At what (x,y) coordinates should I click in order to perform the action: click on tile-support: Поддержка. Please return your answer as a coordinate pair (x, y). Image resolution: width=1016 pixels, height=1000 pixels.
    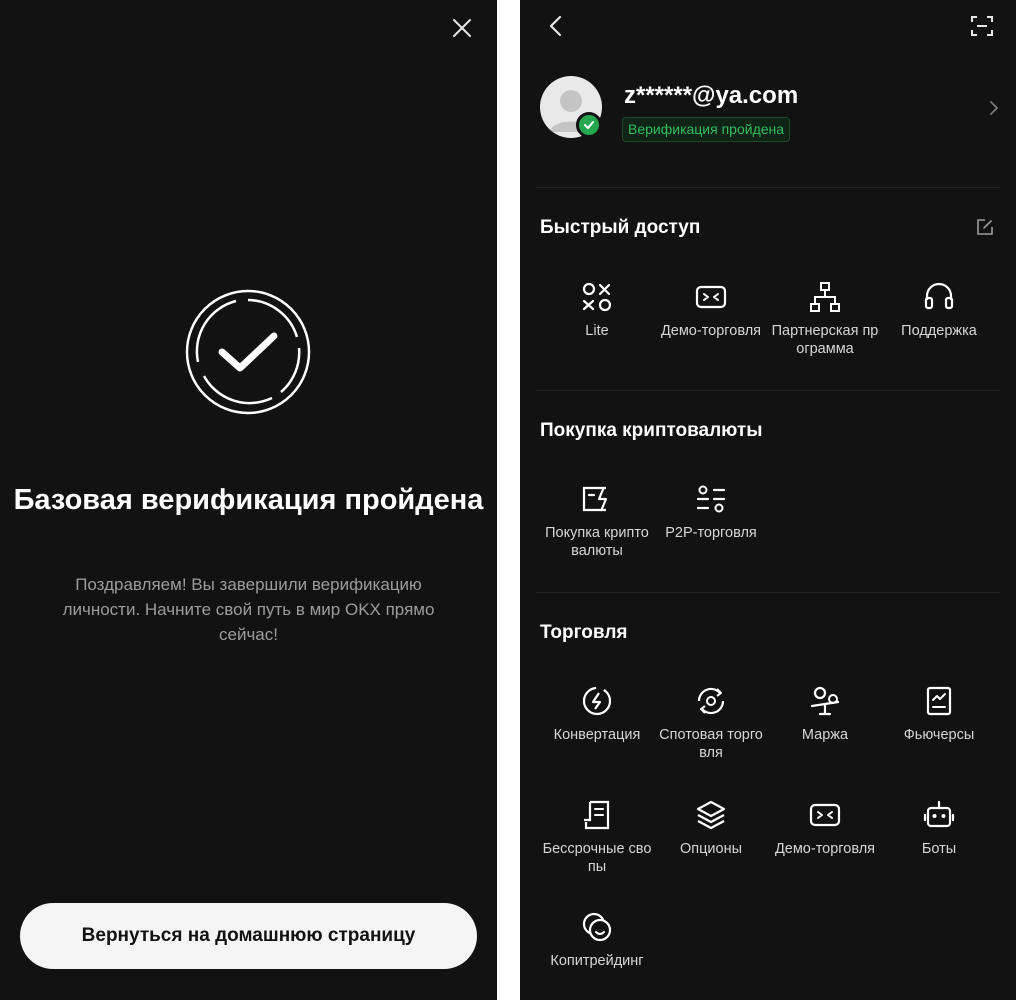
    Looking at the image, I should click on (939, 310).